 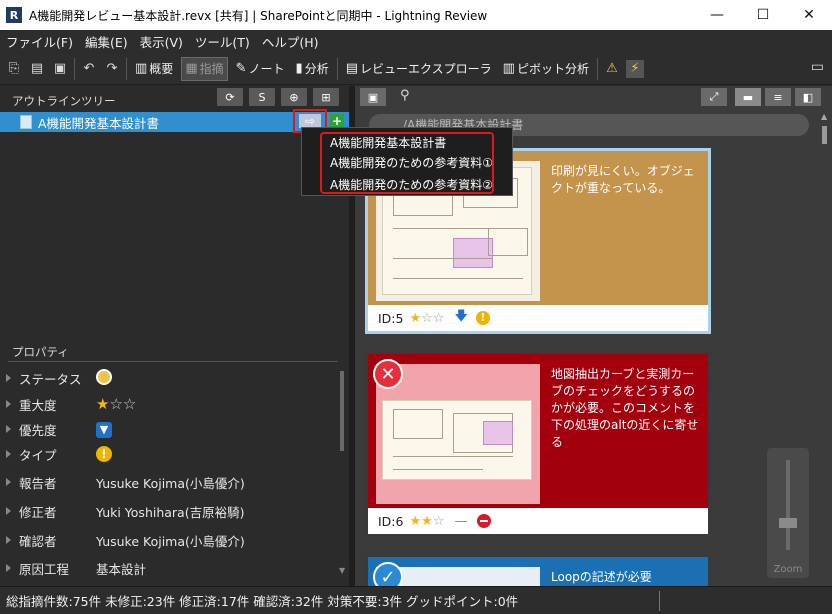 I want to click on prop-row-reporter: 報告者 Yusuke Kojima(小島優介), so click(x=170, y=482).